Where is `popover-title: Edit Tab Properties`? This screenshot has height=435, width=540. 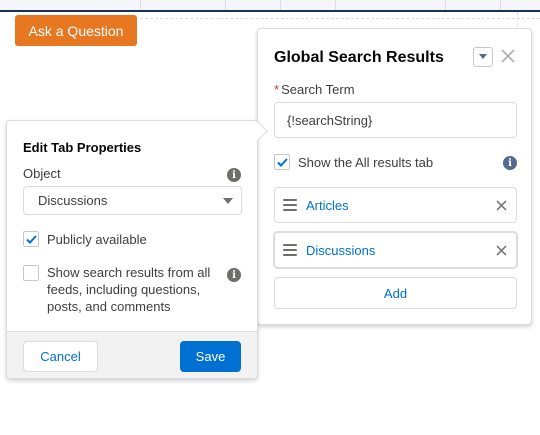
popover-title: Edit Tab Properties is located at coordinates (82, 147).